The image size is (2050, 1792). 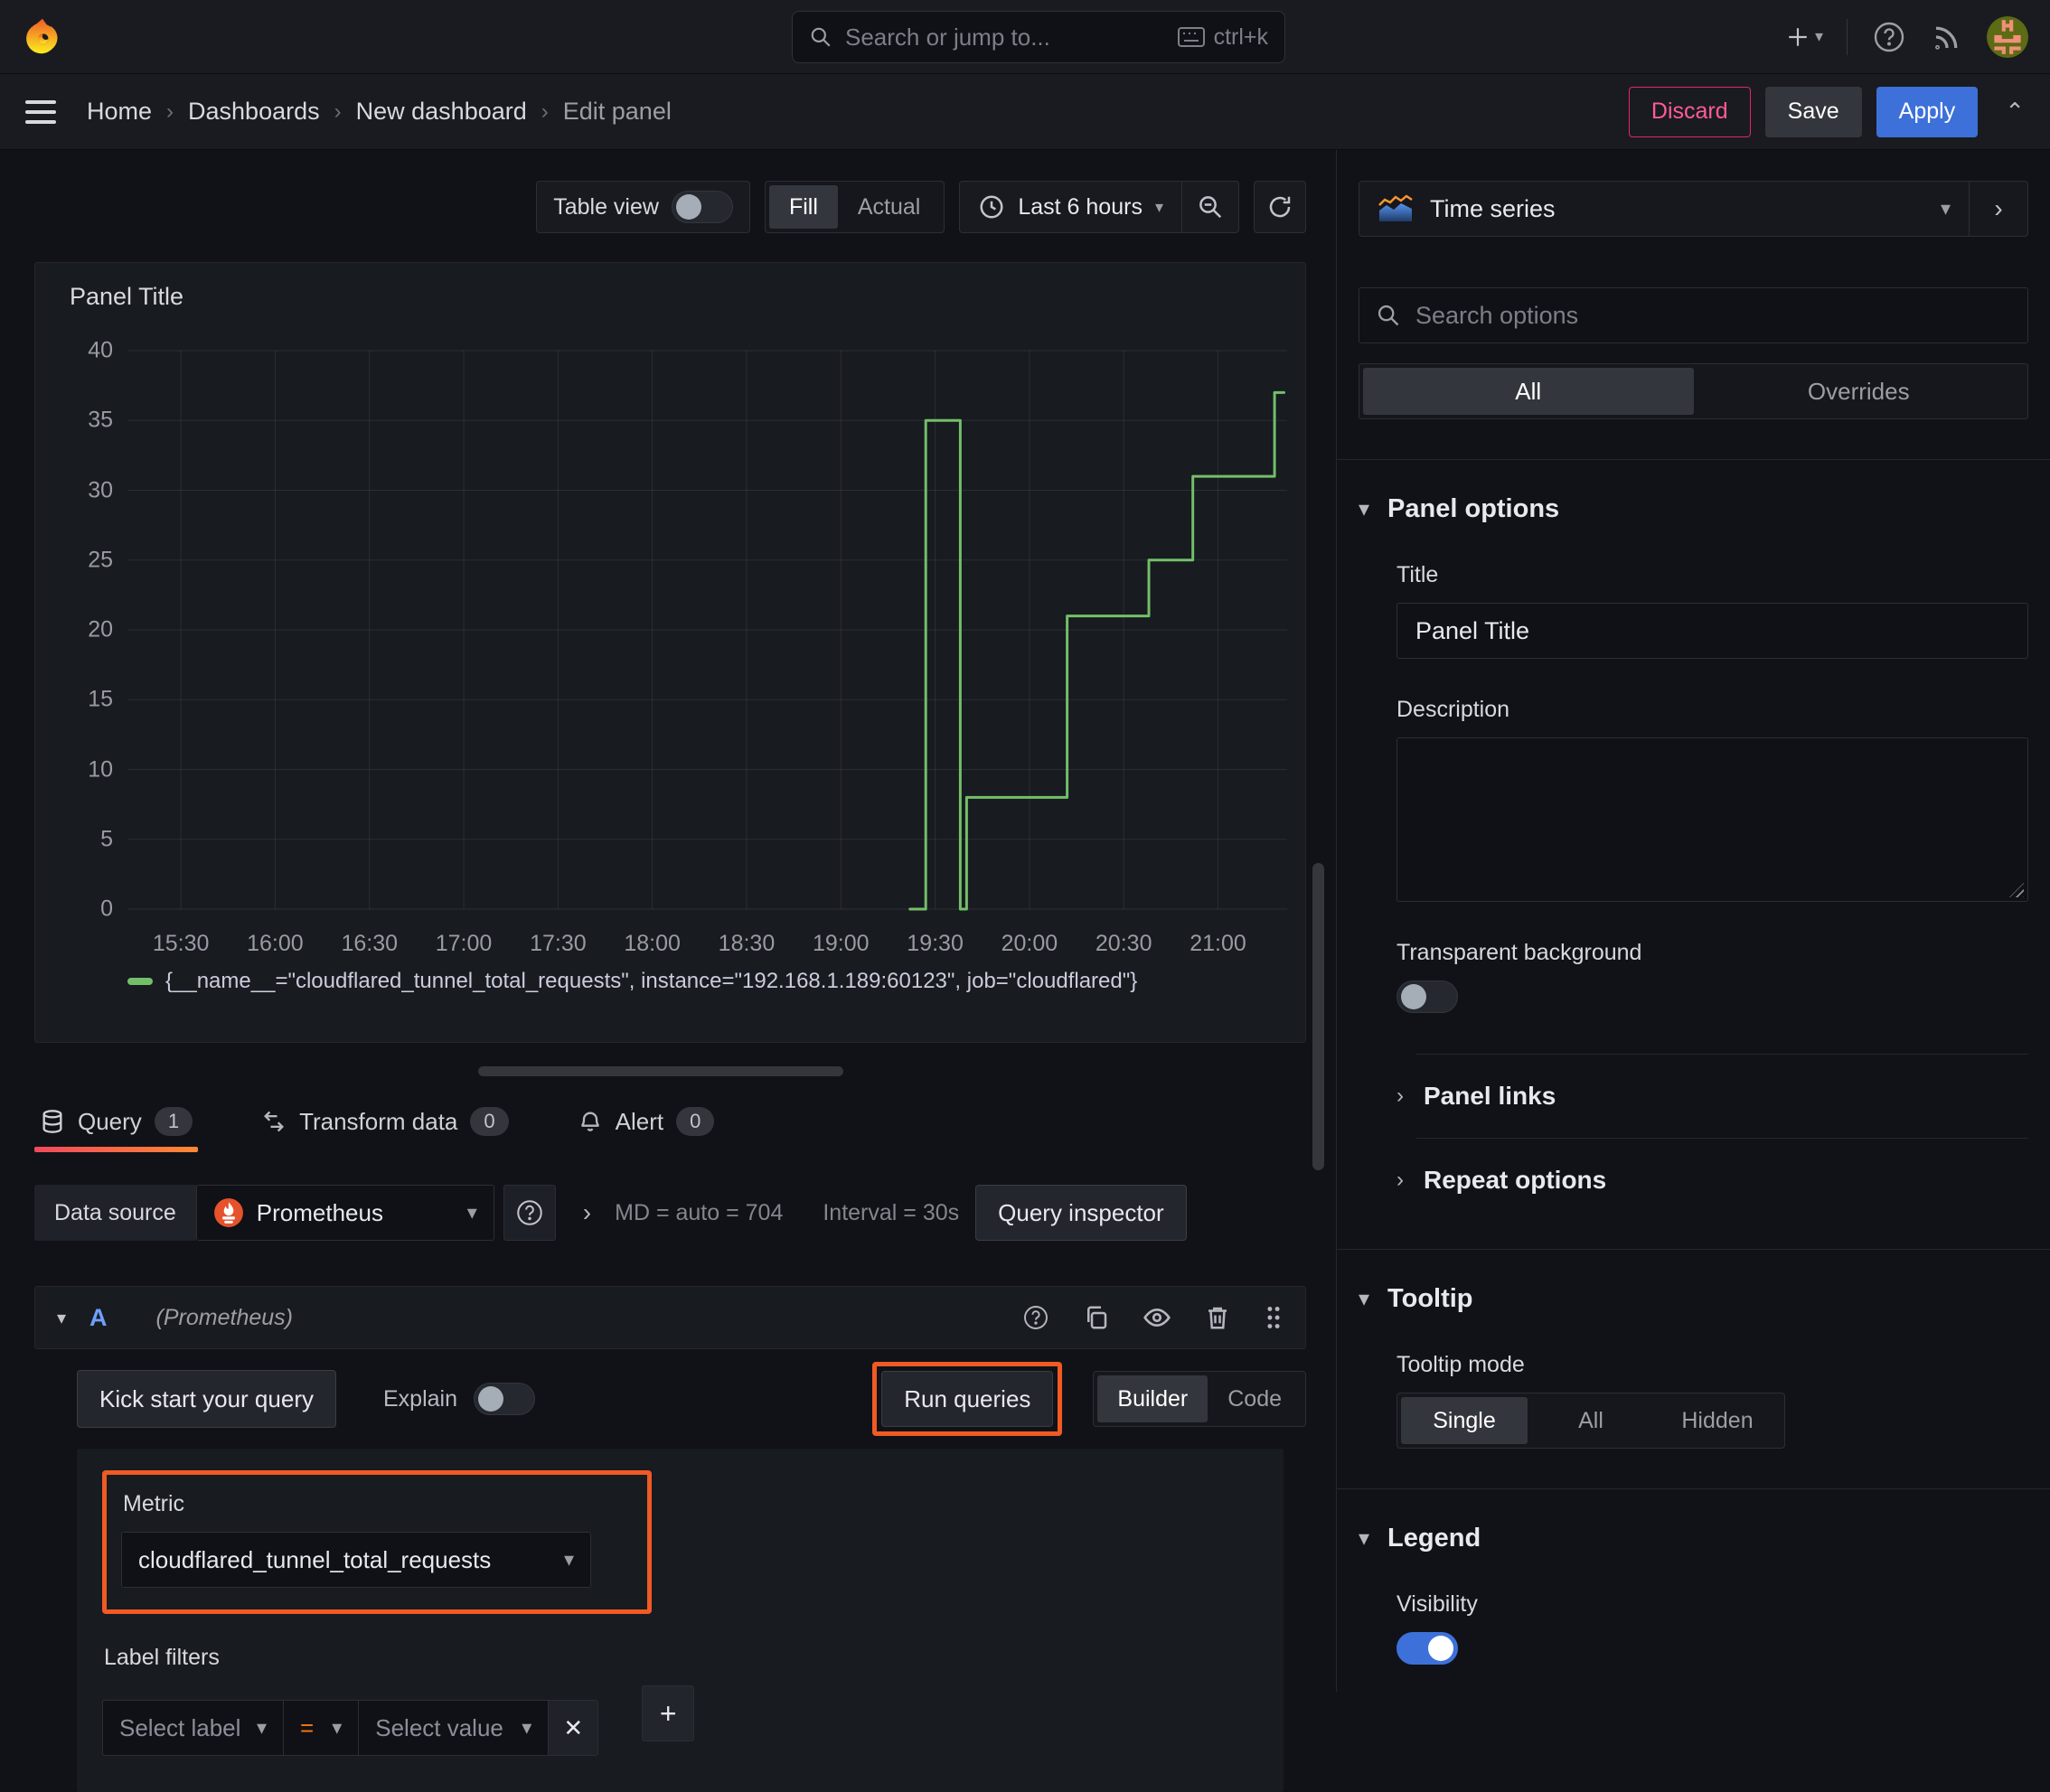 I want to click on new-menu-button: ▾, so click(x=1805, y=37).